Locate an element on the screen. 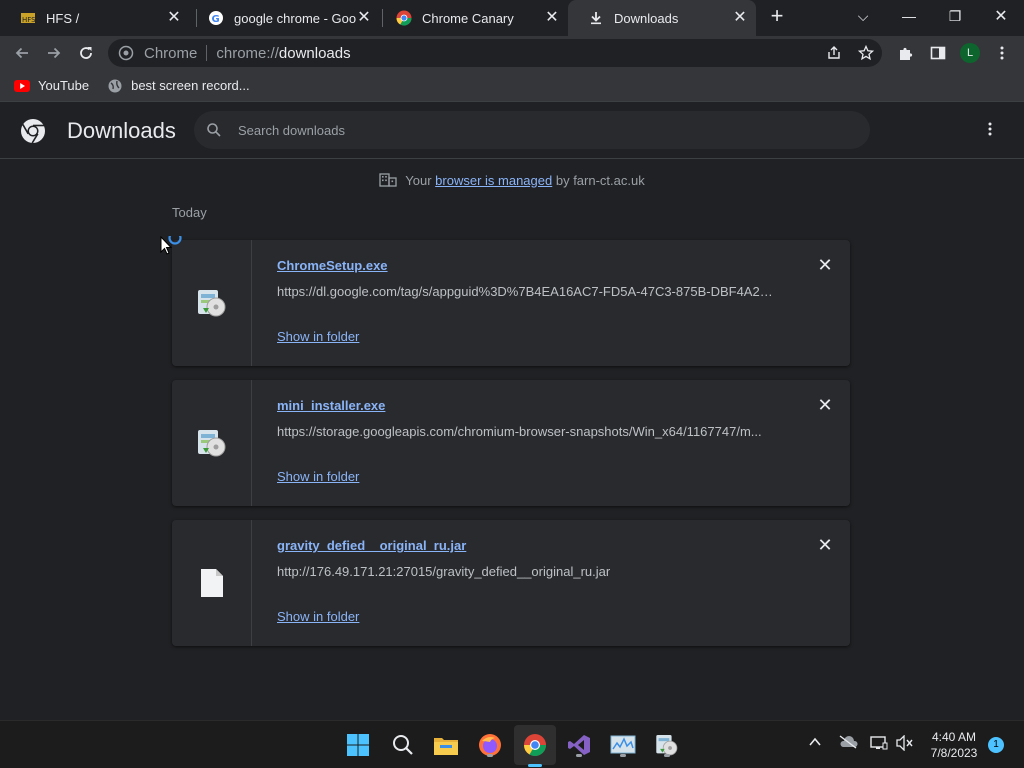  reload-icon is located at coordinates (86, 53).